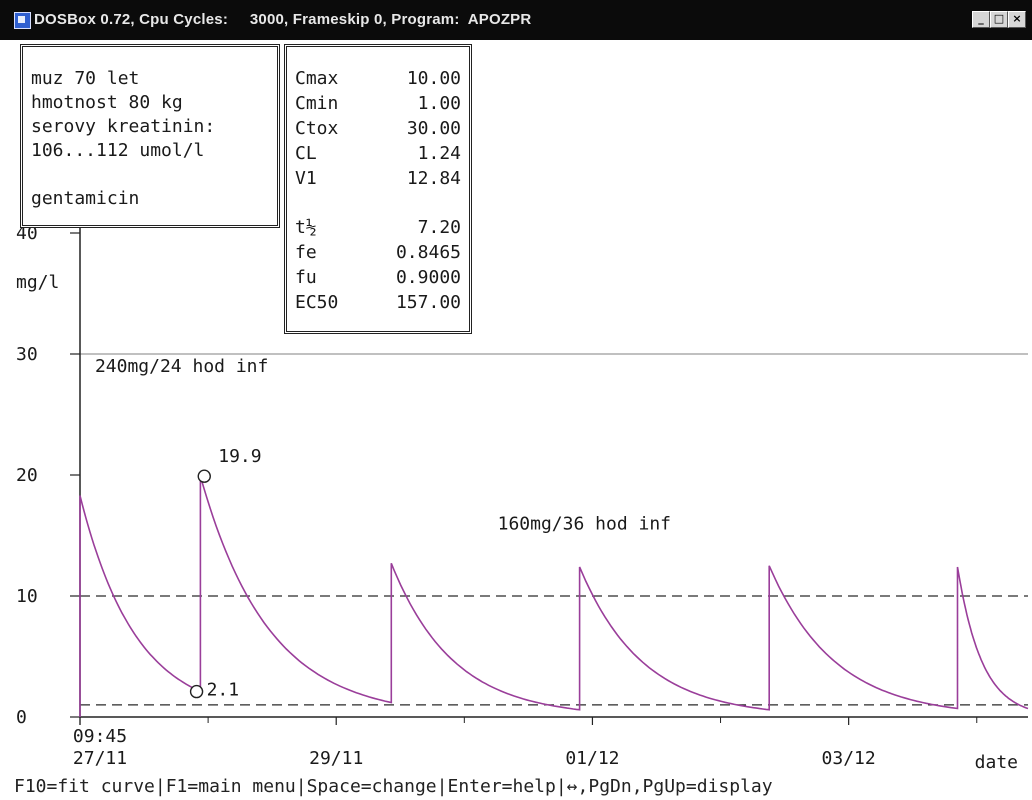  Describe the element at coordinates (27, 596) in the screenshot. I see `y-tick-label: 10` at that location.